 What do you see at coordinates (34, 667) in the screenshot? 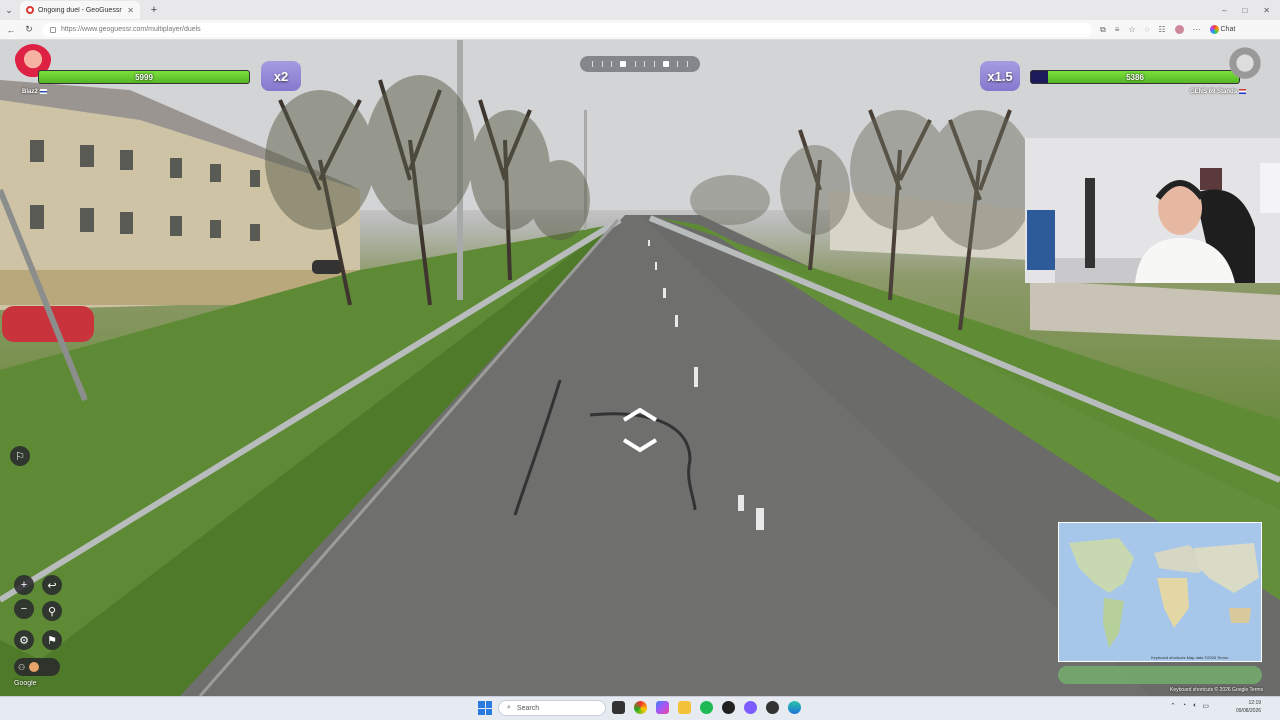
I see `emote-icon` at bounding box center [34, 667].